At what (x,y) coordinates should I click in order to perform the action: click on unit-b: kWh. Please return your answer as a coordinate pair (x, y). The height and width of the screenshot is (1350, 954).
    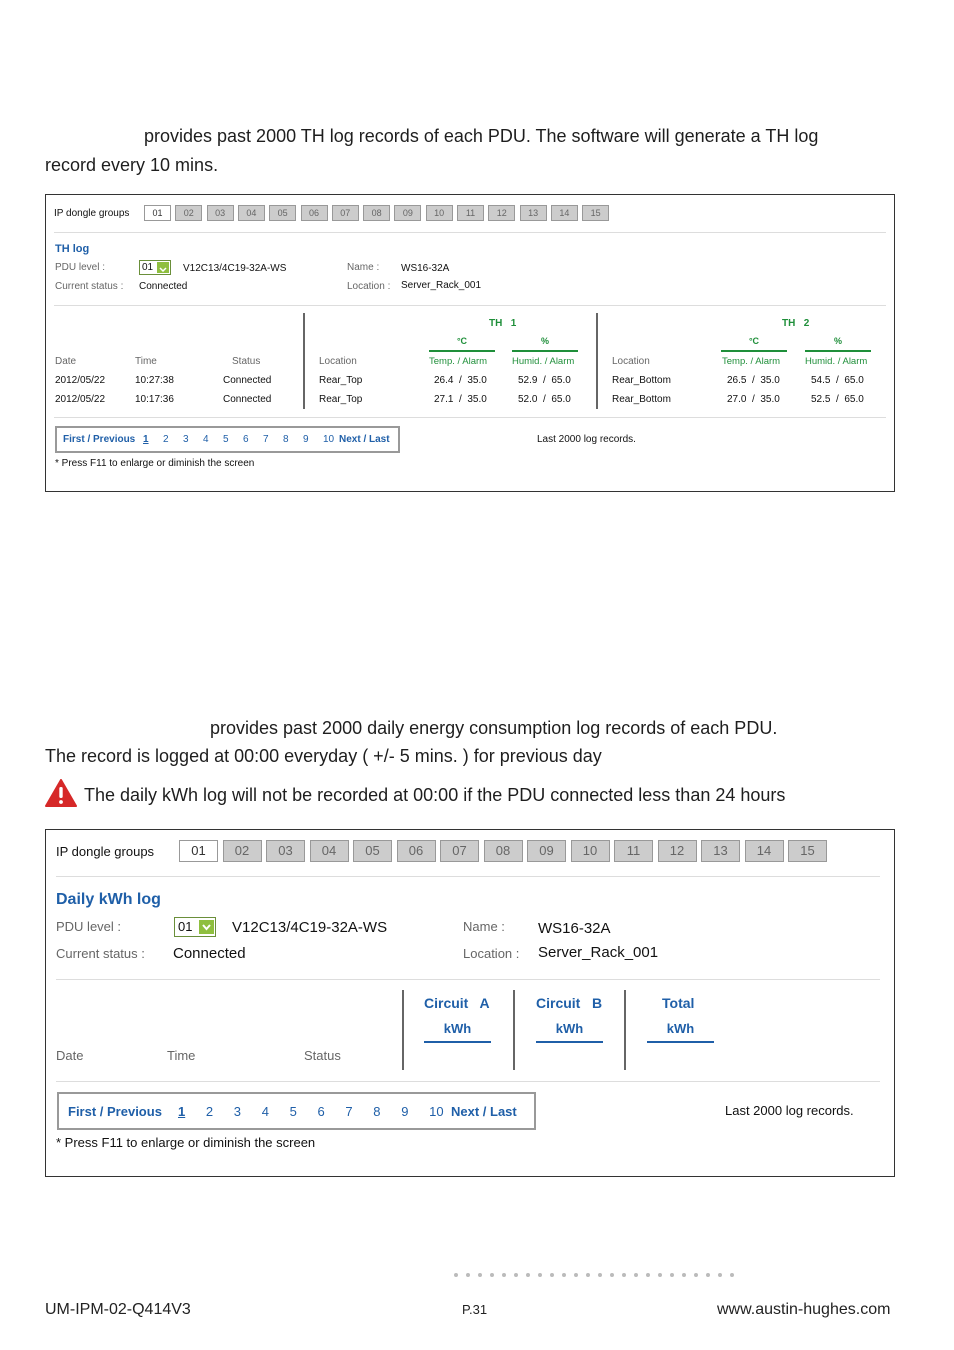
    Looking at the image, I should click on (569, 1028).